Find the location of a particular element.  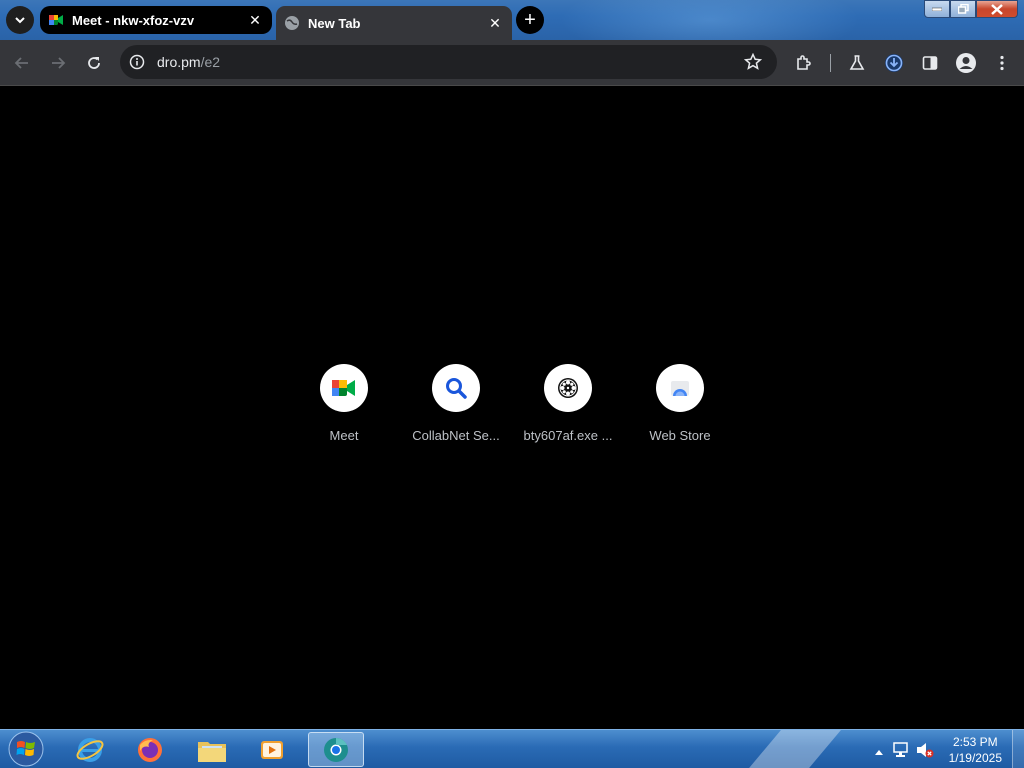

windows-logo-icon is located at coordinates (26, 749).